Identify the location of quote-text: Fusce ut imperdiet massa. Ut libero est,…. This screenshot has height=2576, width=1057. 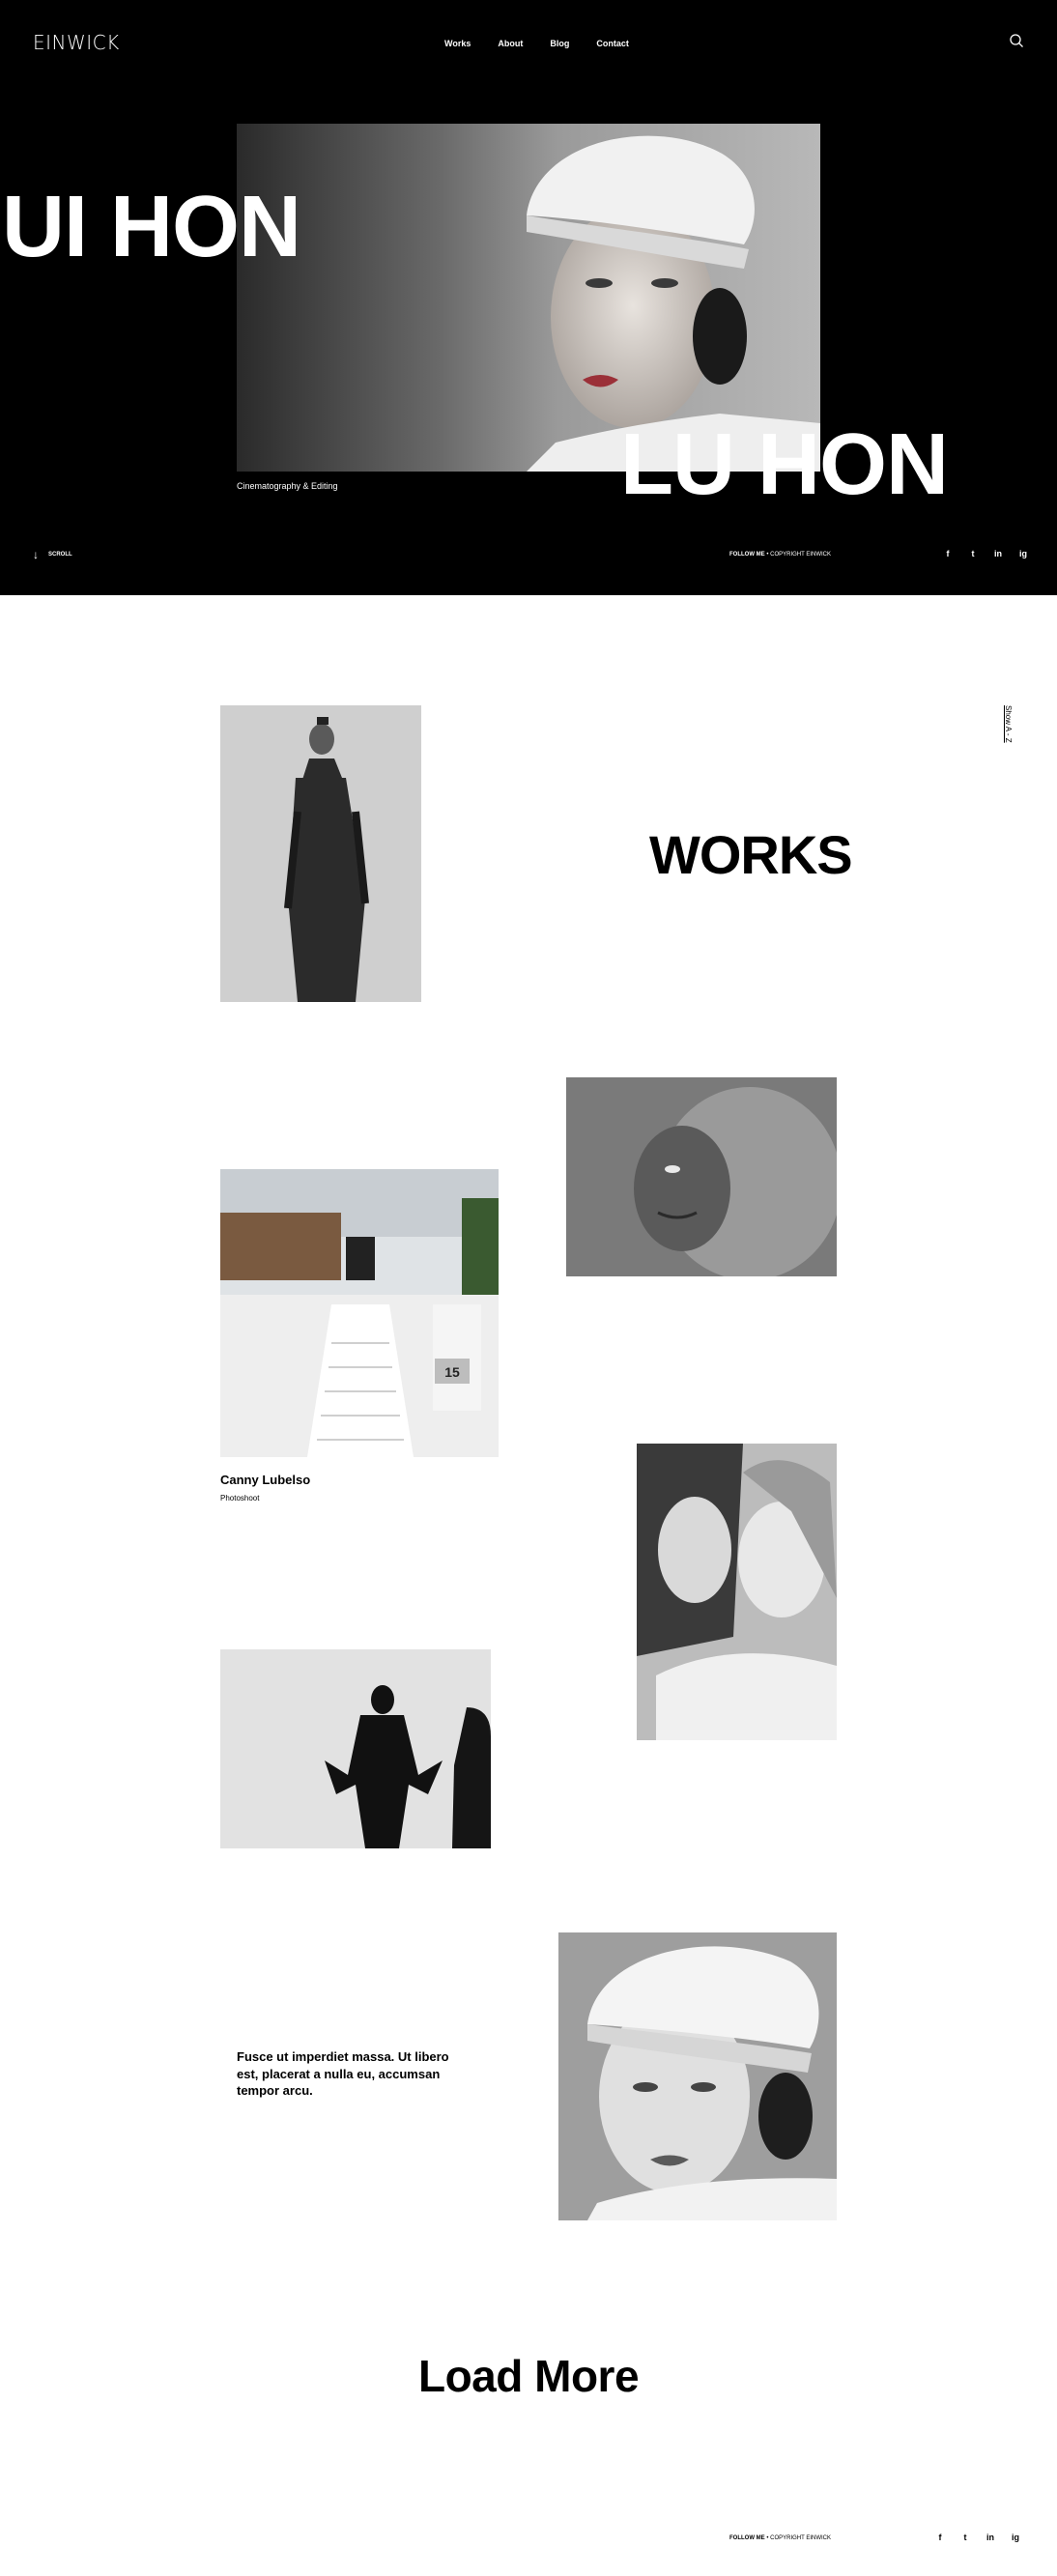
(343, 2074).